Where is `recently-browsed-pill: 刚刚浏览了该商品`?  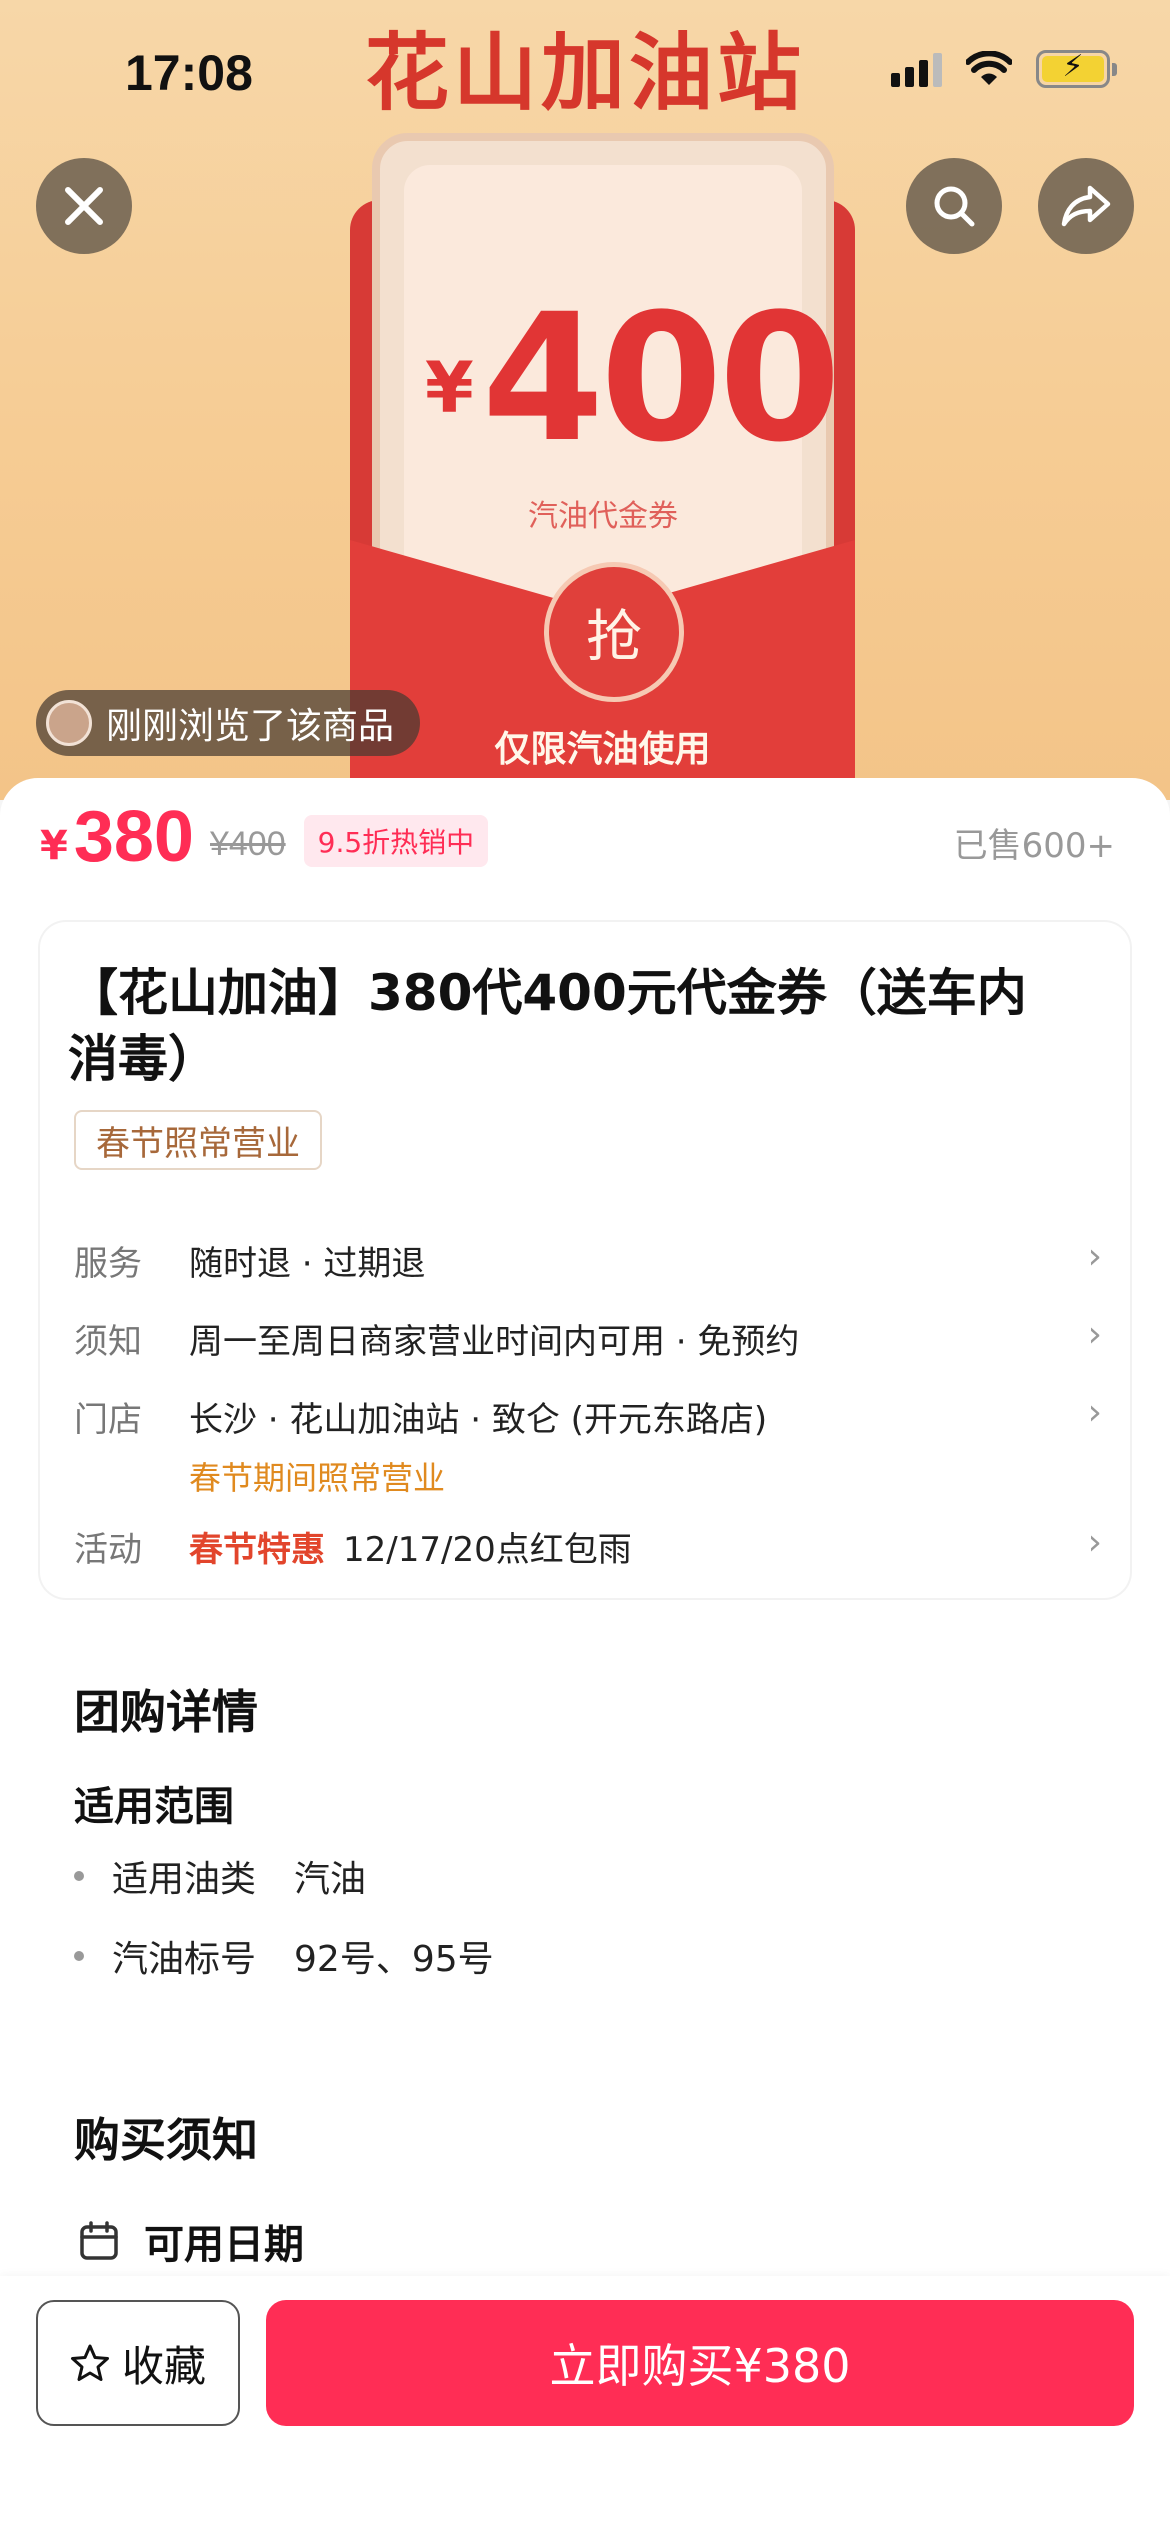 recently-browsed-pill: 刚刚浏览了该商品 is located at coordinates (228, 723).